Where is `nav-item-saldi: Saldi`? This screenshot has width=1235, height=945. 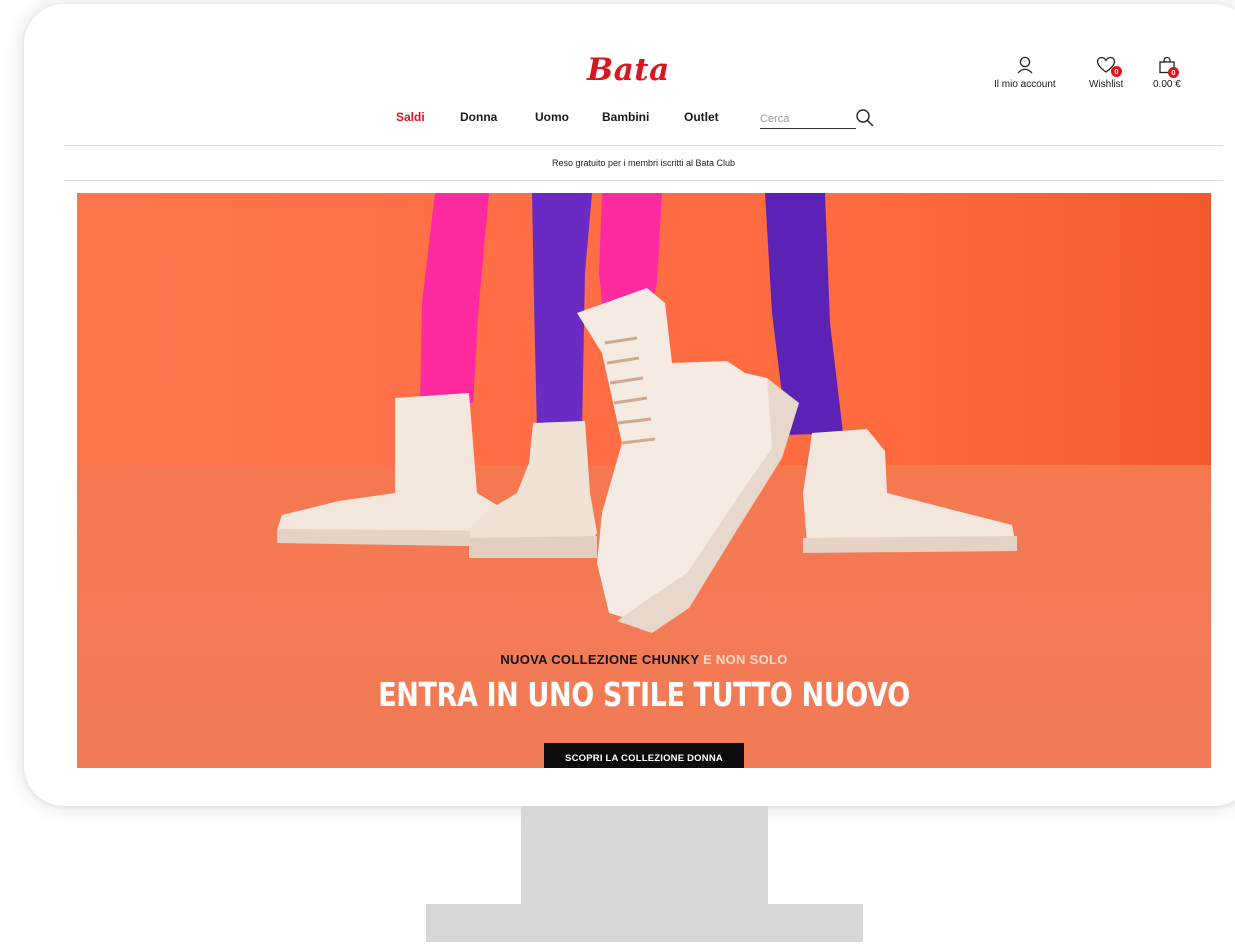
nav-item-saldi: Saldi is located at coordinates (410, 117).